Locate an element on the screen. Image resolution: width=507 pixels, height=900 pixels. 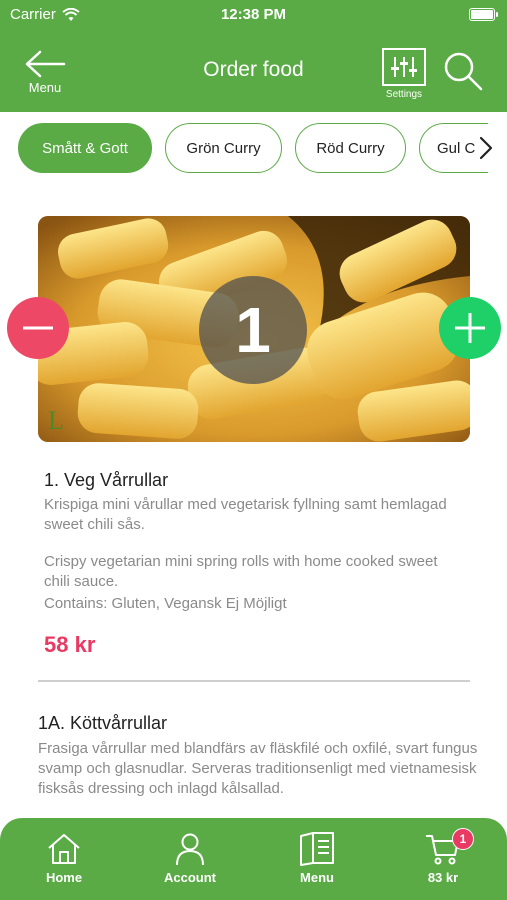
header-curve is located at coordinates (253, 103).